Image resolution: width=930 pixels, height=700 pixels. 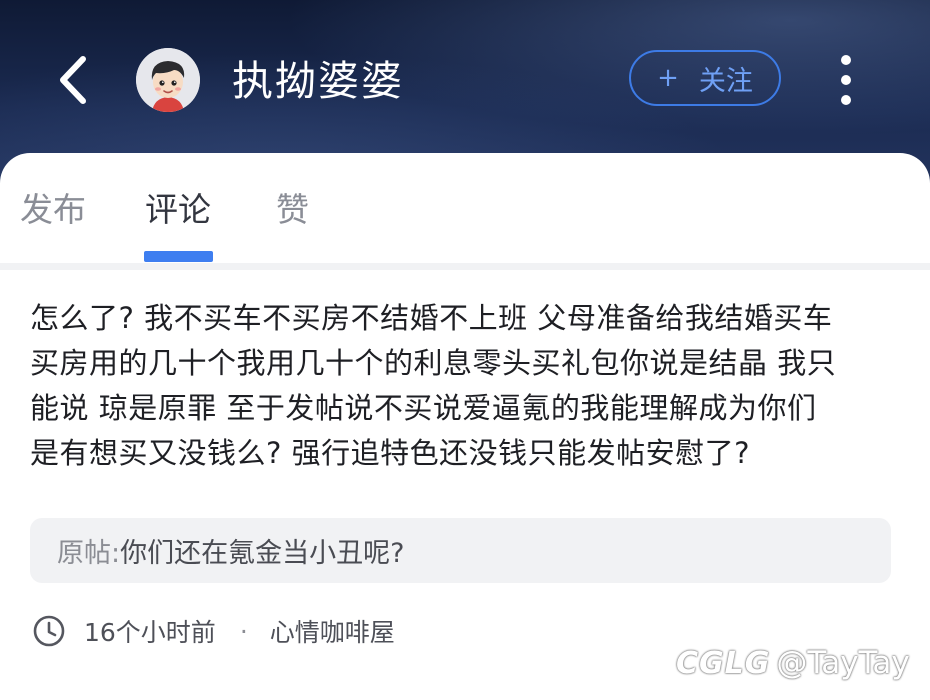 I want to click on tab-likes: 赞, so click(x=292, y=210).